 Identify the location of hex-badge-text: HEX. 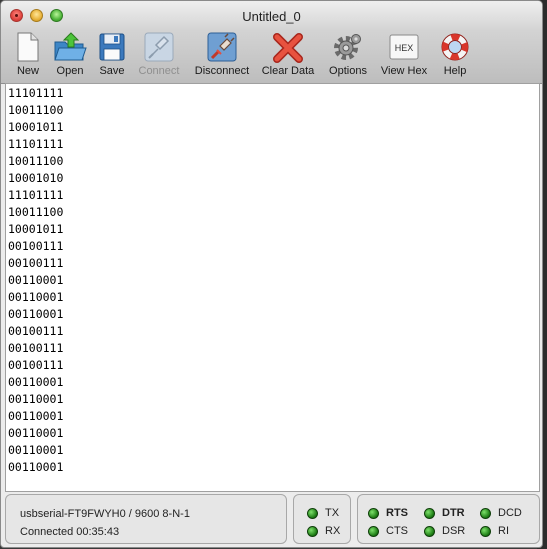
(404, 48).